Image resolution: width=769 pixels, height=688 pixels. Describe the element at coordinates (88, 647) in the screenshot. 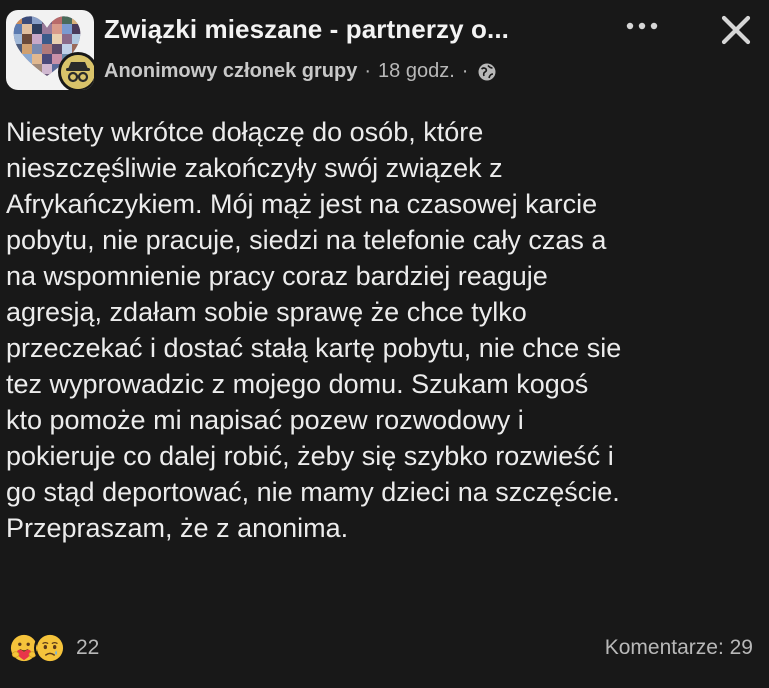

I see `reaction-count: 22` at that location.